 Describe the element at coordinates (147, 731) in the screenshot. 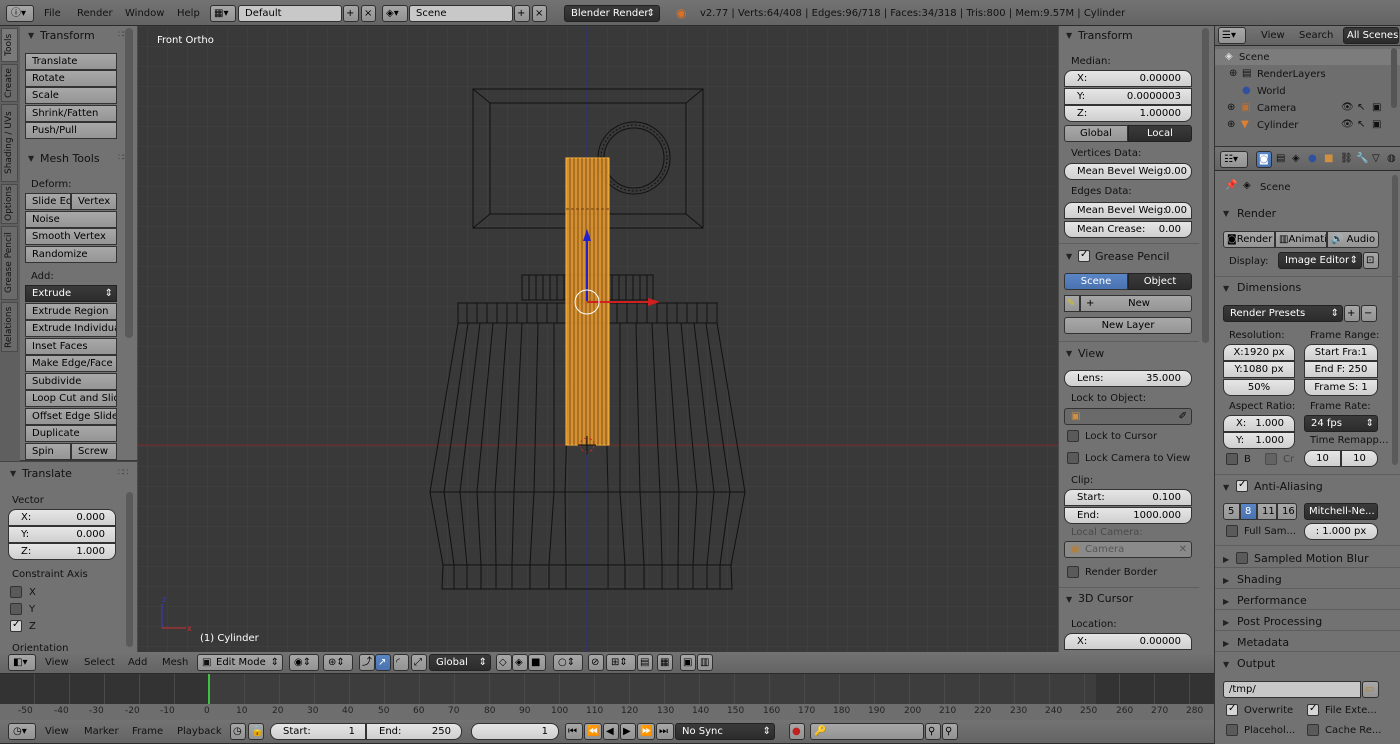

I see `timeline-frame-menu: Frame` at that location.